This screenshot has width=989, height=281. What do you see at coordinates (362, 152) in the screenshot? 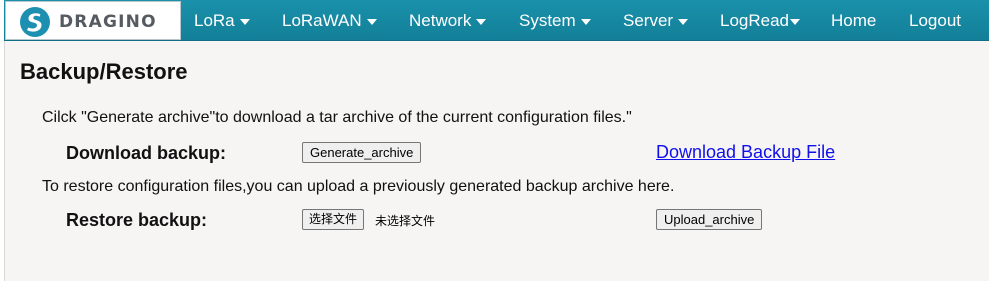
I see `generate-archive-button: Generate_archive` at bounding box center [362, 152].